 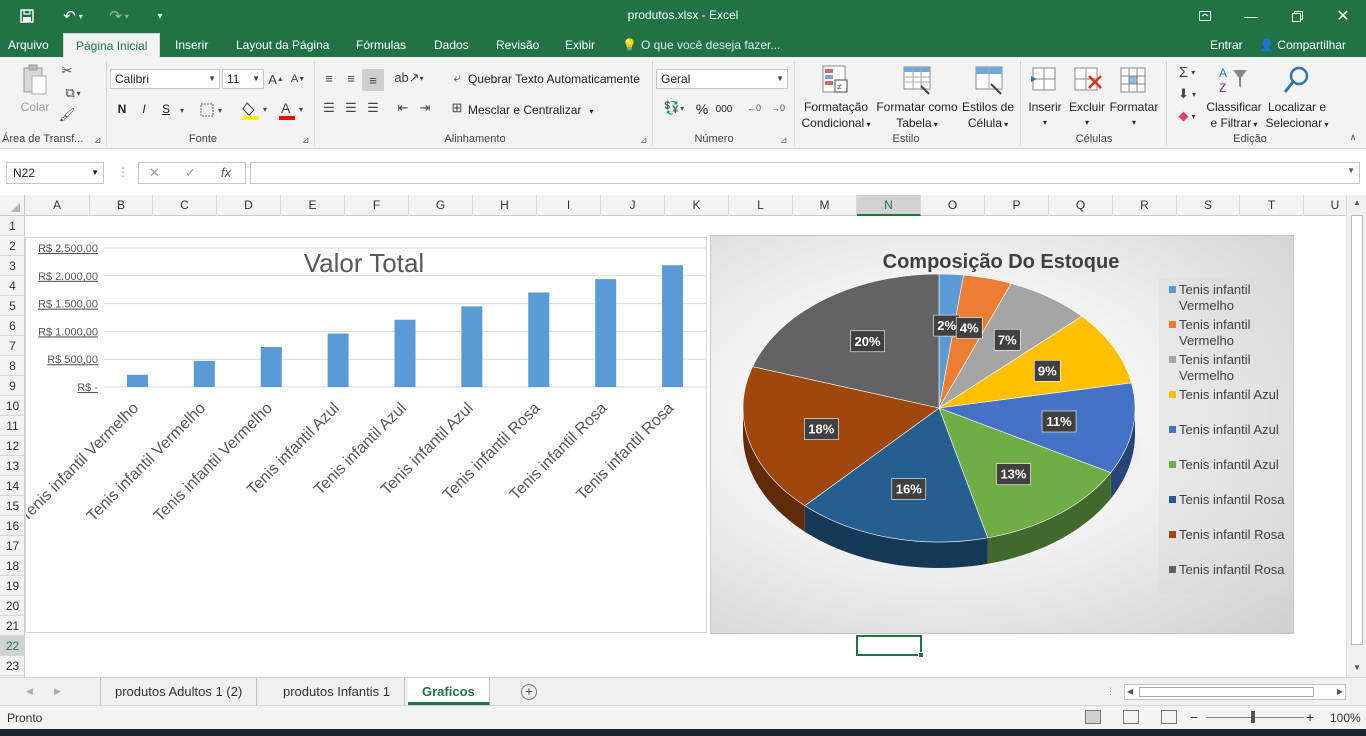 What do you see at coordinates (1343, 16) in the screenshot?
I see `close-icon: ✕` at bounding box center [1343, 16].